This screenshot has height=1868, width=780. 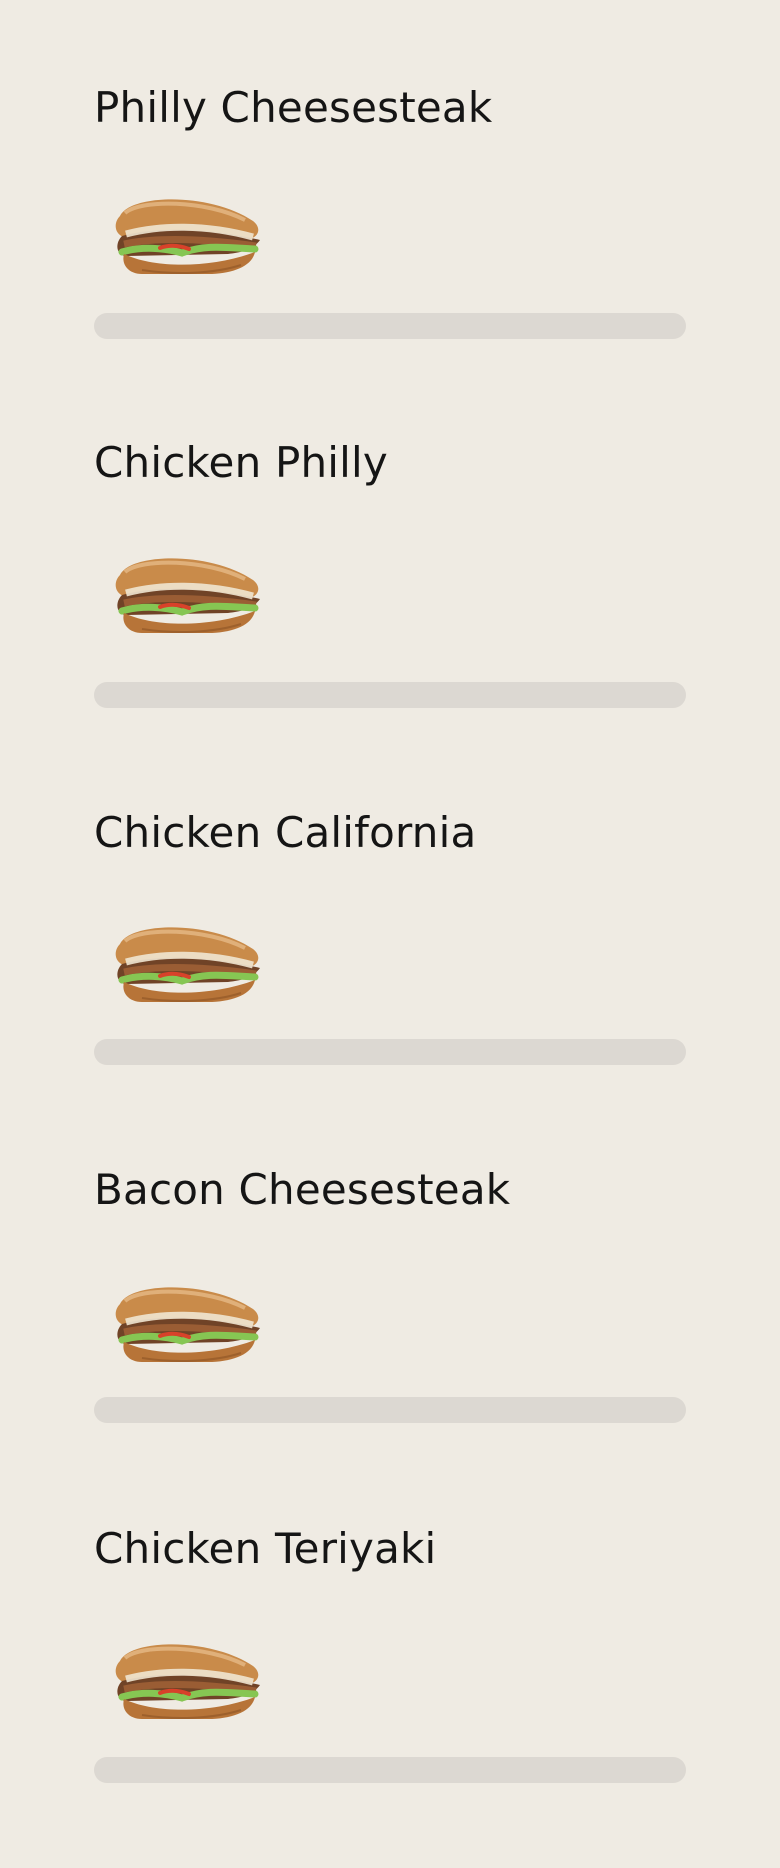 What do you see at coordinates (390, 1295) in the screenshot?
I see `menu-item-bacon-cheesesteak: Bacon Cheesesteak` at bounding box center [390, 1295].